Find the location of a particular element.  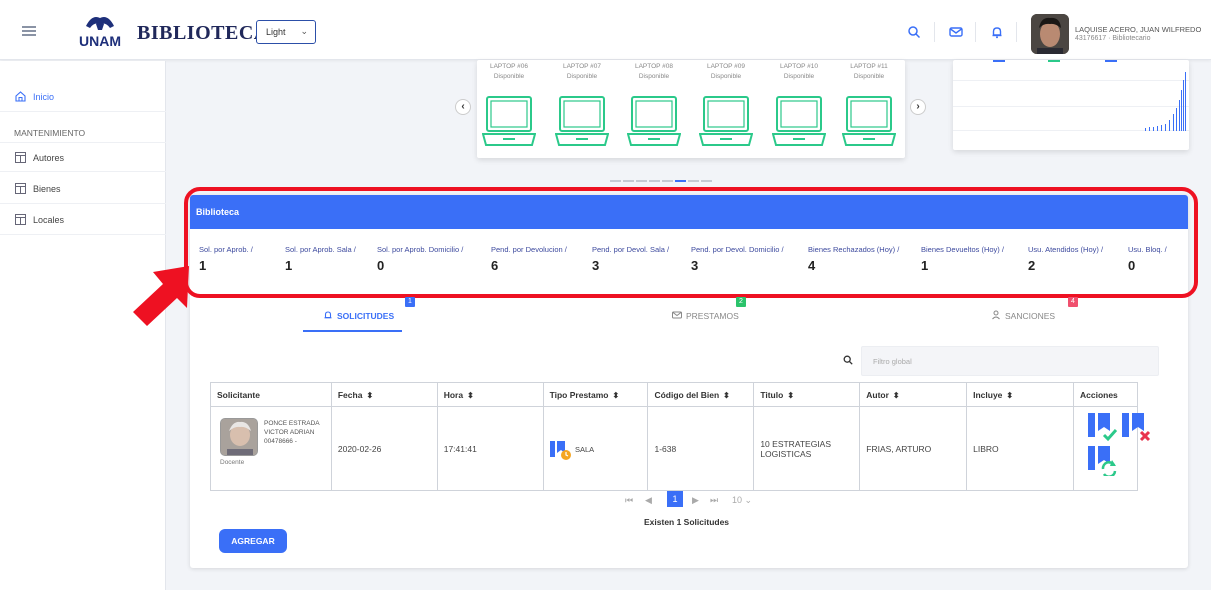

bell-icon is located at coordinates (997, 32).